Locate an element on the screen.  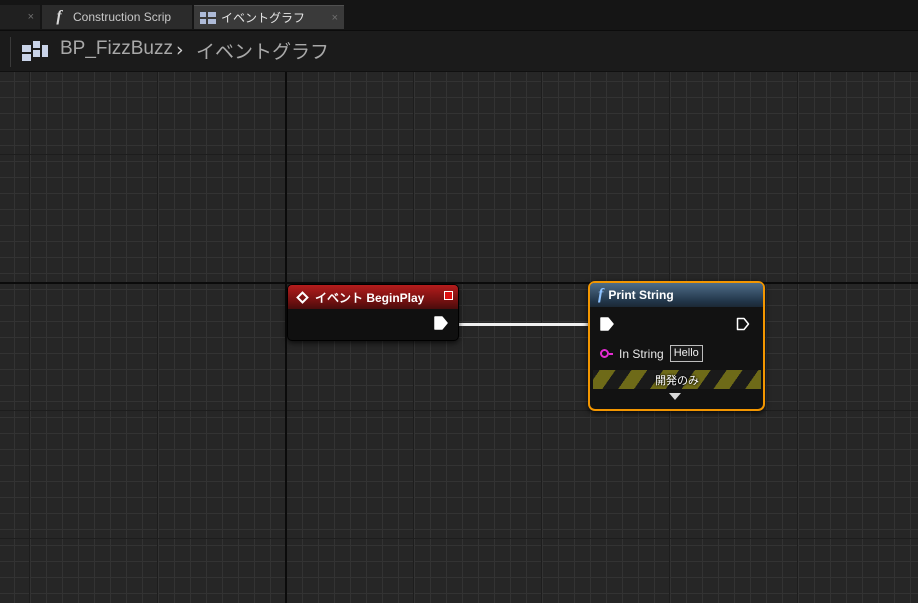
breadcrumb: BP_FizzBuzz › イベントグラフ is located at coordinates (459, 51).